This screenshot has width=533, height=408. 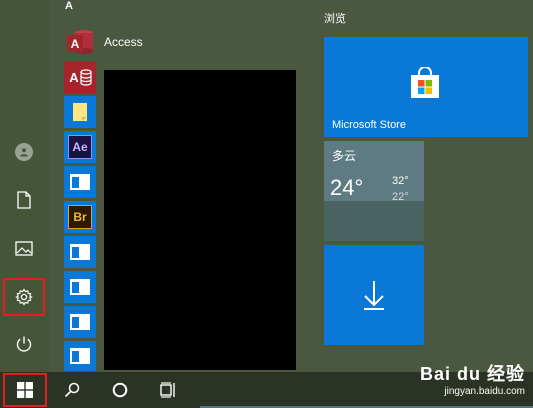 I want to click on pictures-button, so click(x=24, y=248).